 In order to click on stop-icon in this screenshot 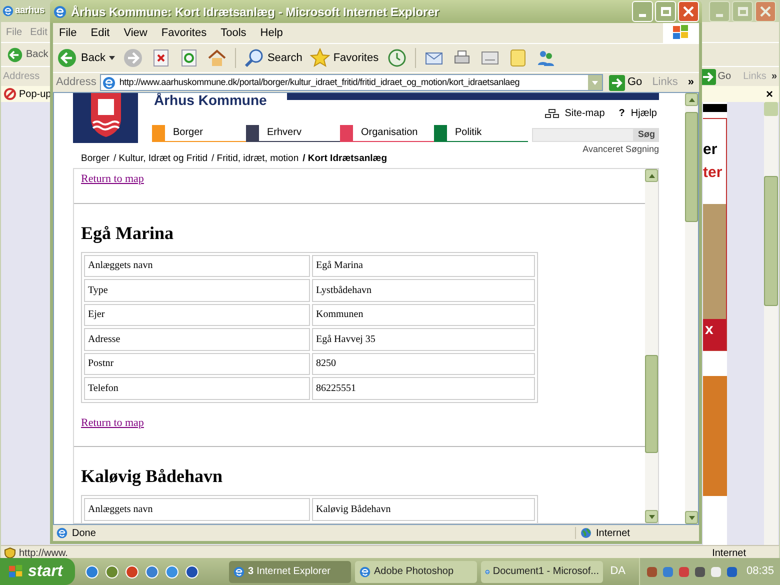, I will do `click(161, 58)`.